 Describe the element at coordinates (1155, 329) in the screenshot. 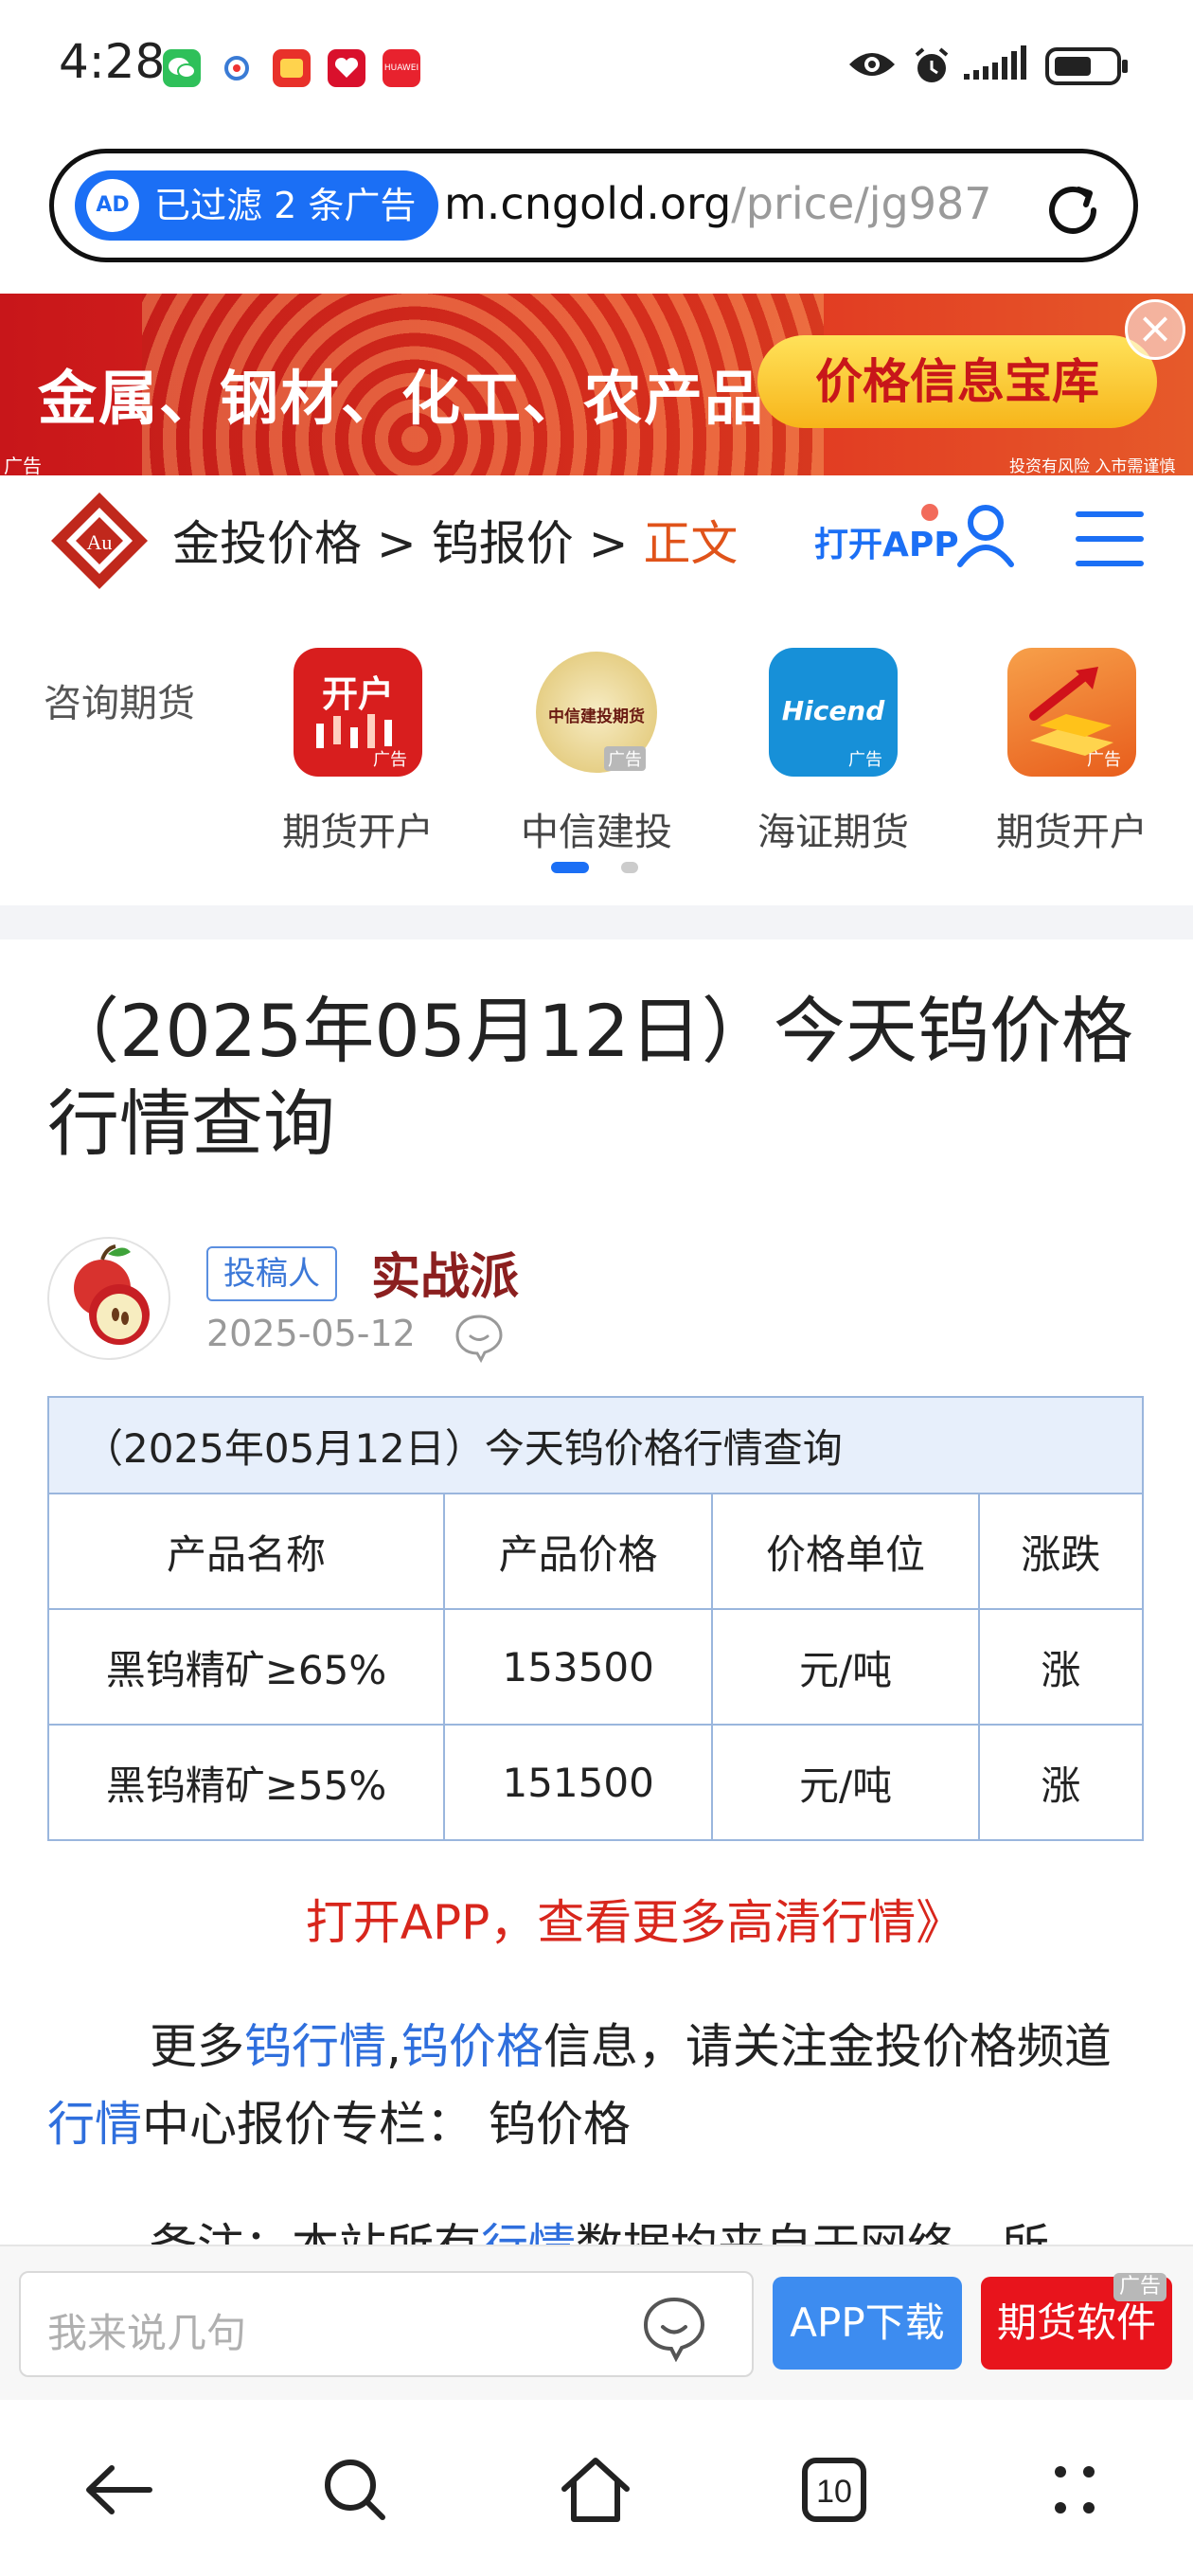

I see `banner-close-icon: ×` at that location.